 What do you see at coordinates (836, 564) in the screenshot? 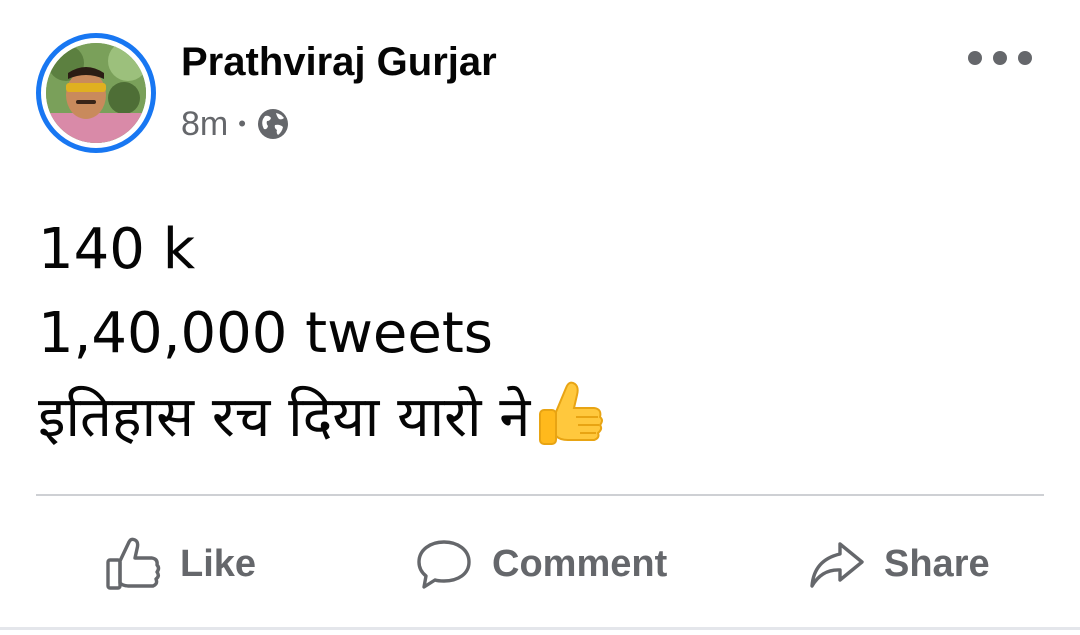
I see `share-arrow-icon` at bounding box center [836, 564].